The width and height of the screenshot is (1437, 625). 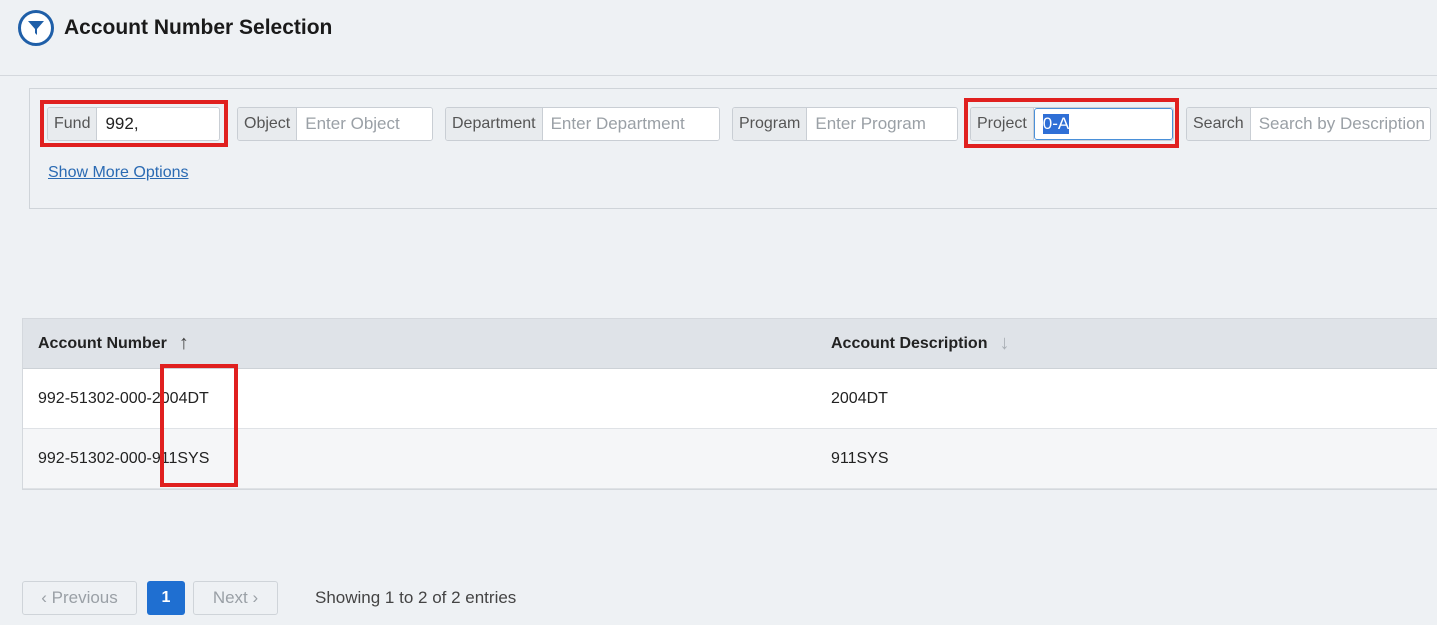 I want to click on object-field: Object, so click(x=335, y=124).